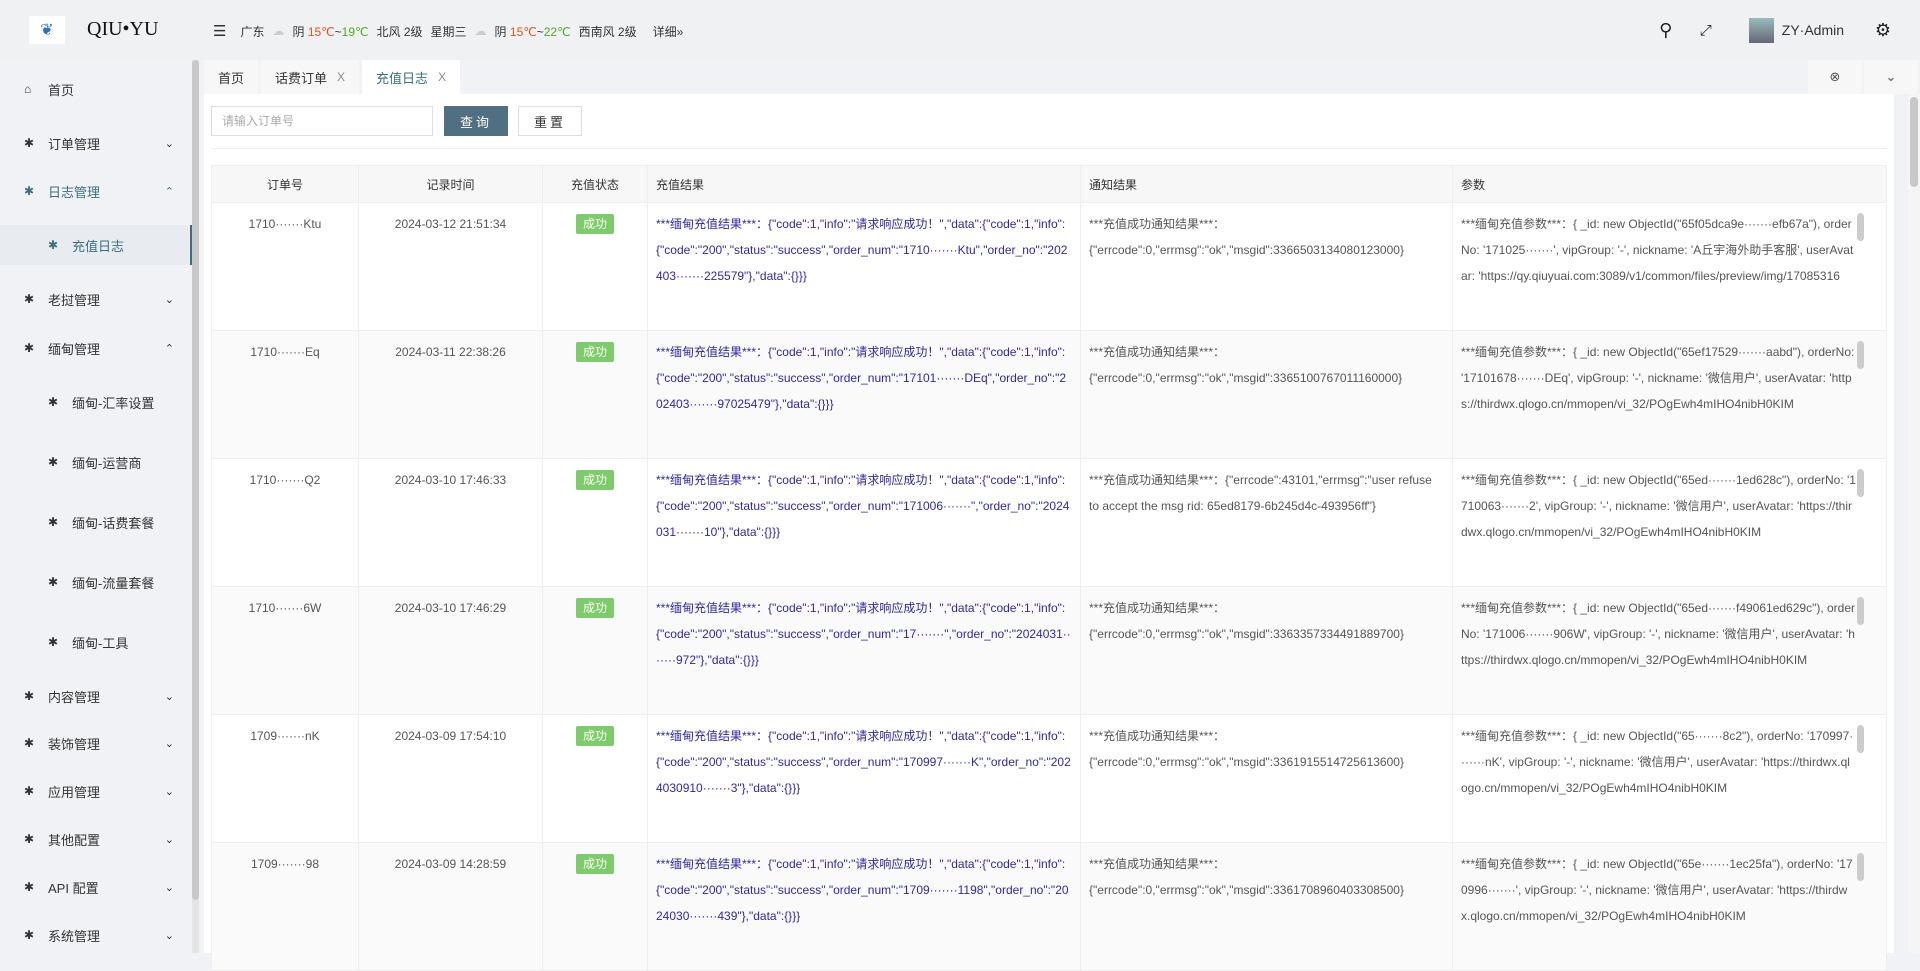 The width and height of the screenshot is (1920, 971). I want to click on sidebar-item-myanmar: ✱ 缅甸管理 ⌃, so click(96, 348).